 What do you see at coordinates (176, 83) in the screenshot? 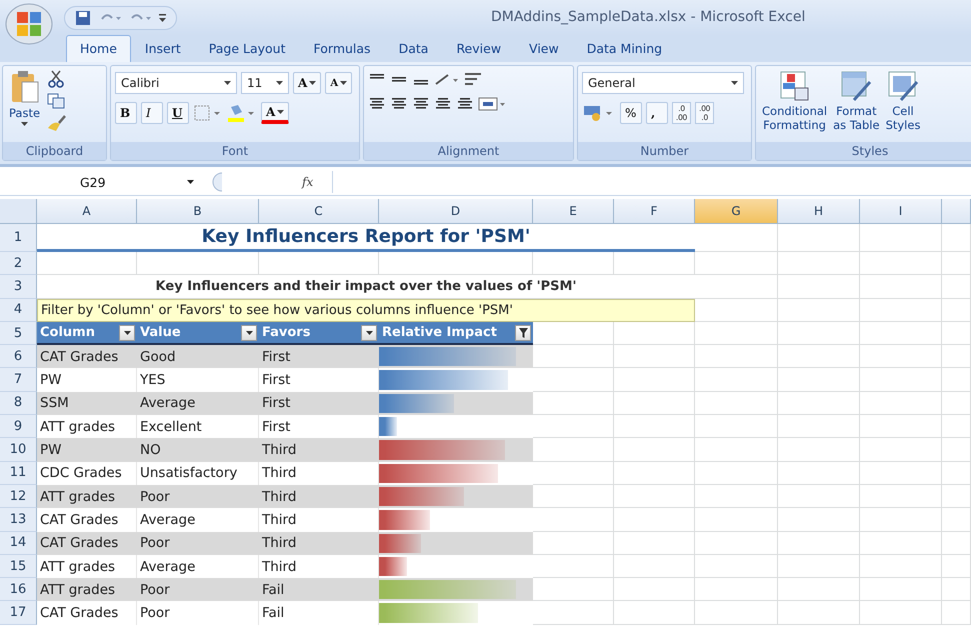
I see `font-name-field: Calibri` at bounding box center [176, 83].